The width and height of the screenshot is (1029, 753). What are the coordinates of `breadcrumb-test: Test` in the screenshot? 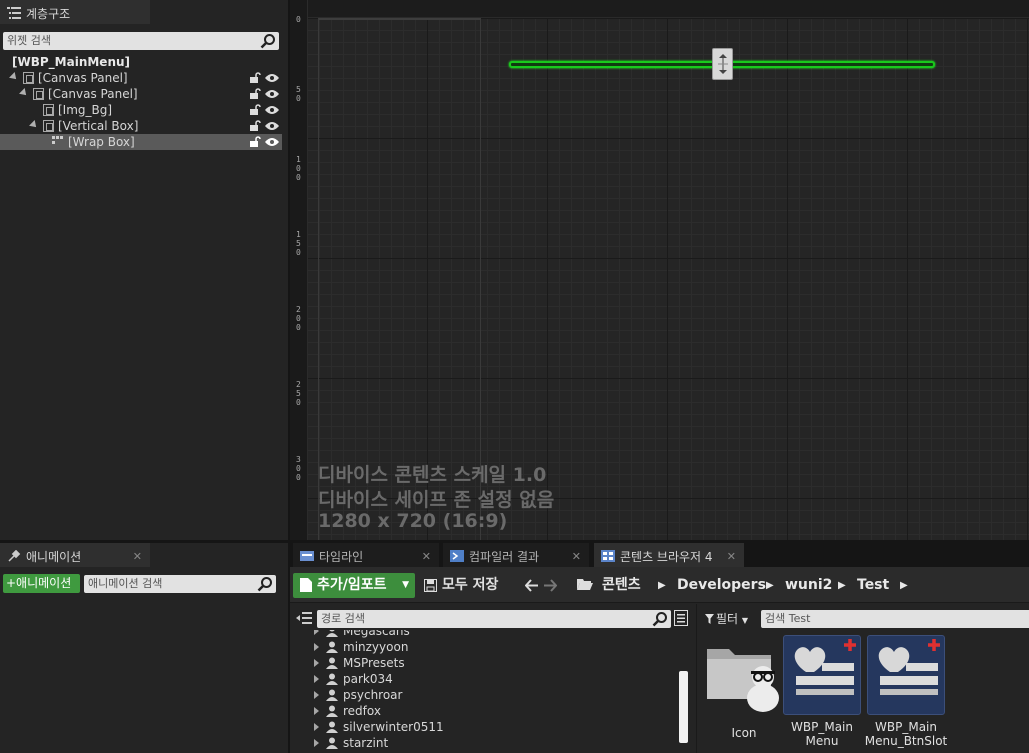 It's located at (873, 585).